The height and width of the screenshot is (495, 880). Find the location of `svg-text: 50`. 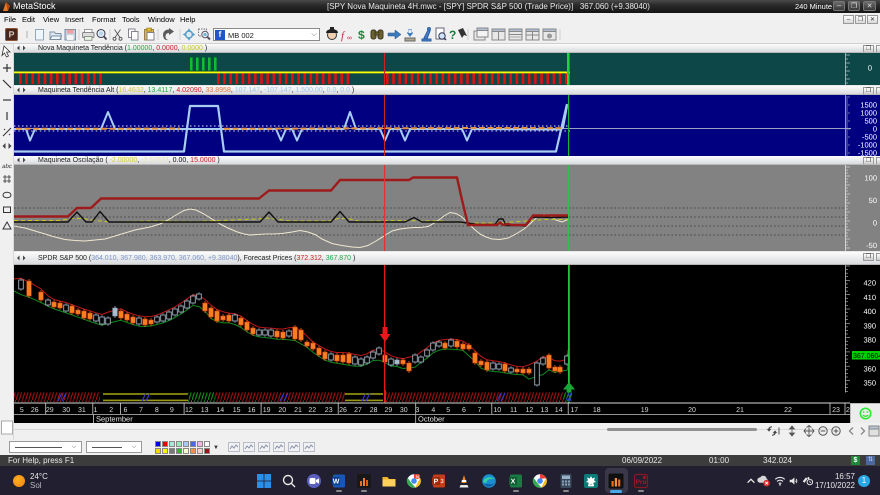

svg-text: 50 is located at coordinates (873, 200).